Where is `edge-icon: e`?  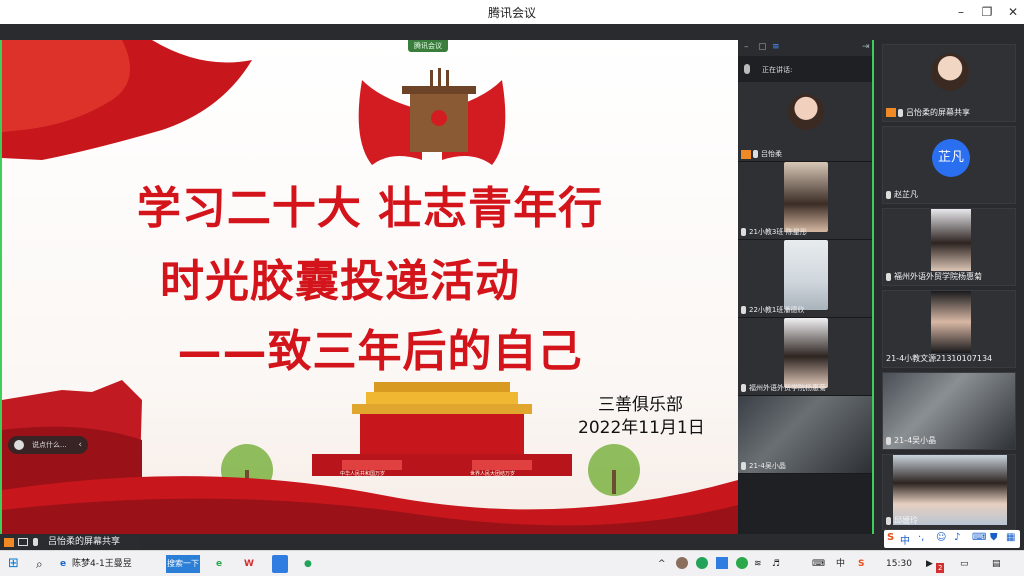 edge-icon: e is located at coordinates (219, 564).